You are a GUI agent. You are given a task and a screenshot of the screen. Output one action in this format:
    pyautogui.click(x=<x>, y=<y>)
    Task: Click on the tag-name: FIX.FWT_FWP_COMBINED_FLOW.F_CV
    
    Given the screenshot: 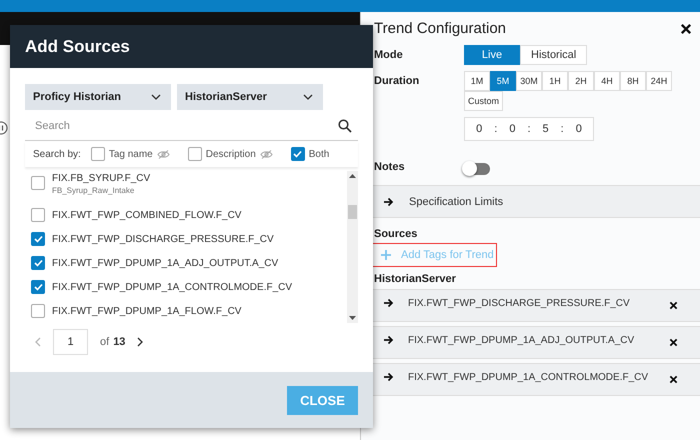 What is the action you would take?
    pyautogui.click(x=147, y=215)
    